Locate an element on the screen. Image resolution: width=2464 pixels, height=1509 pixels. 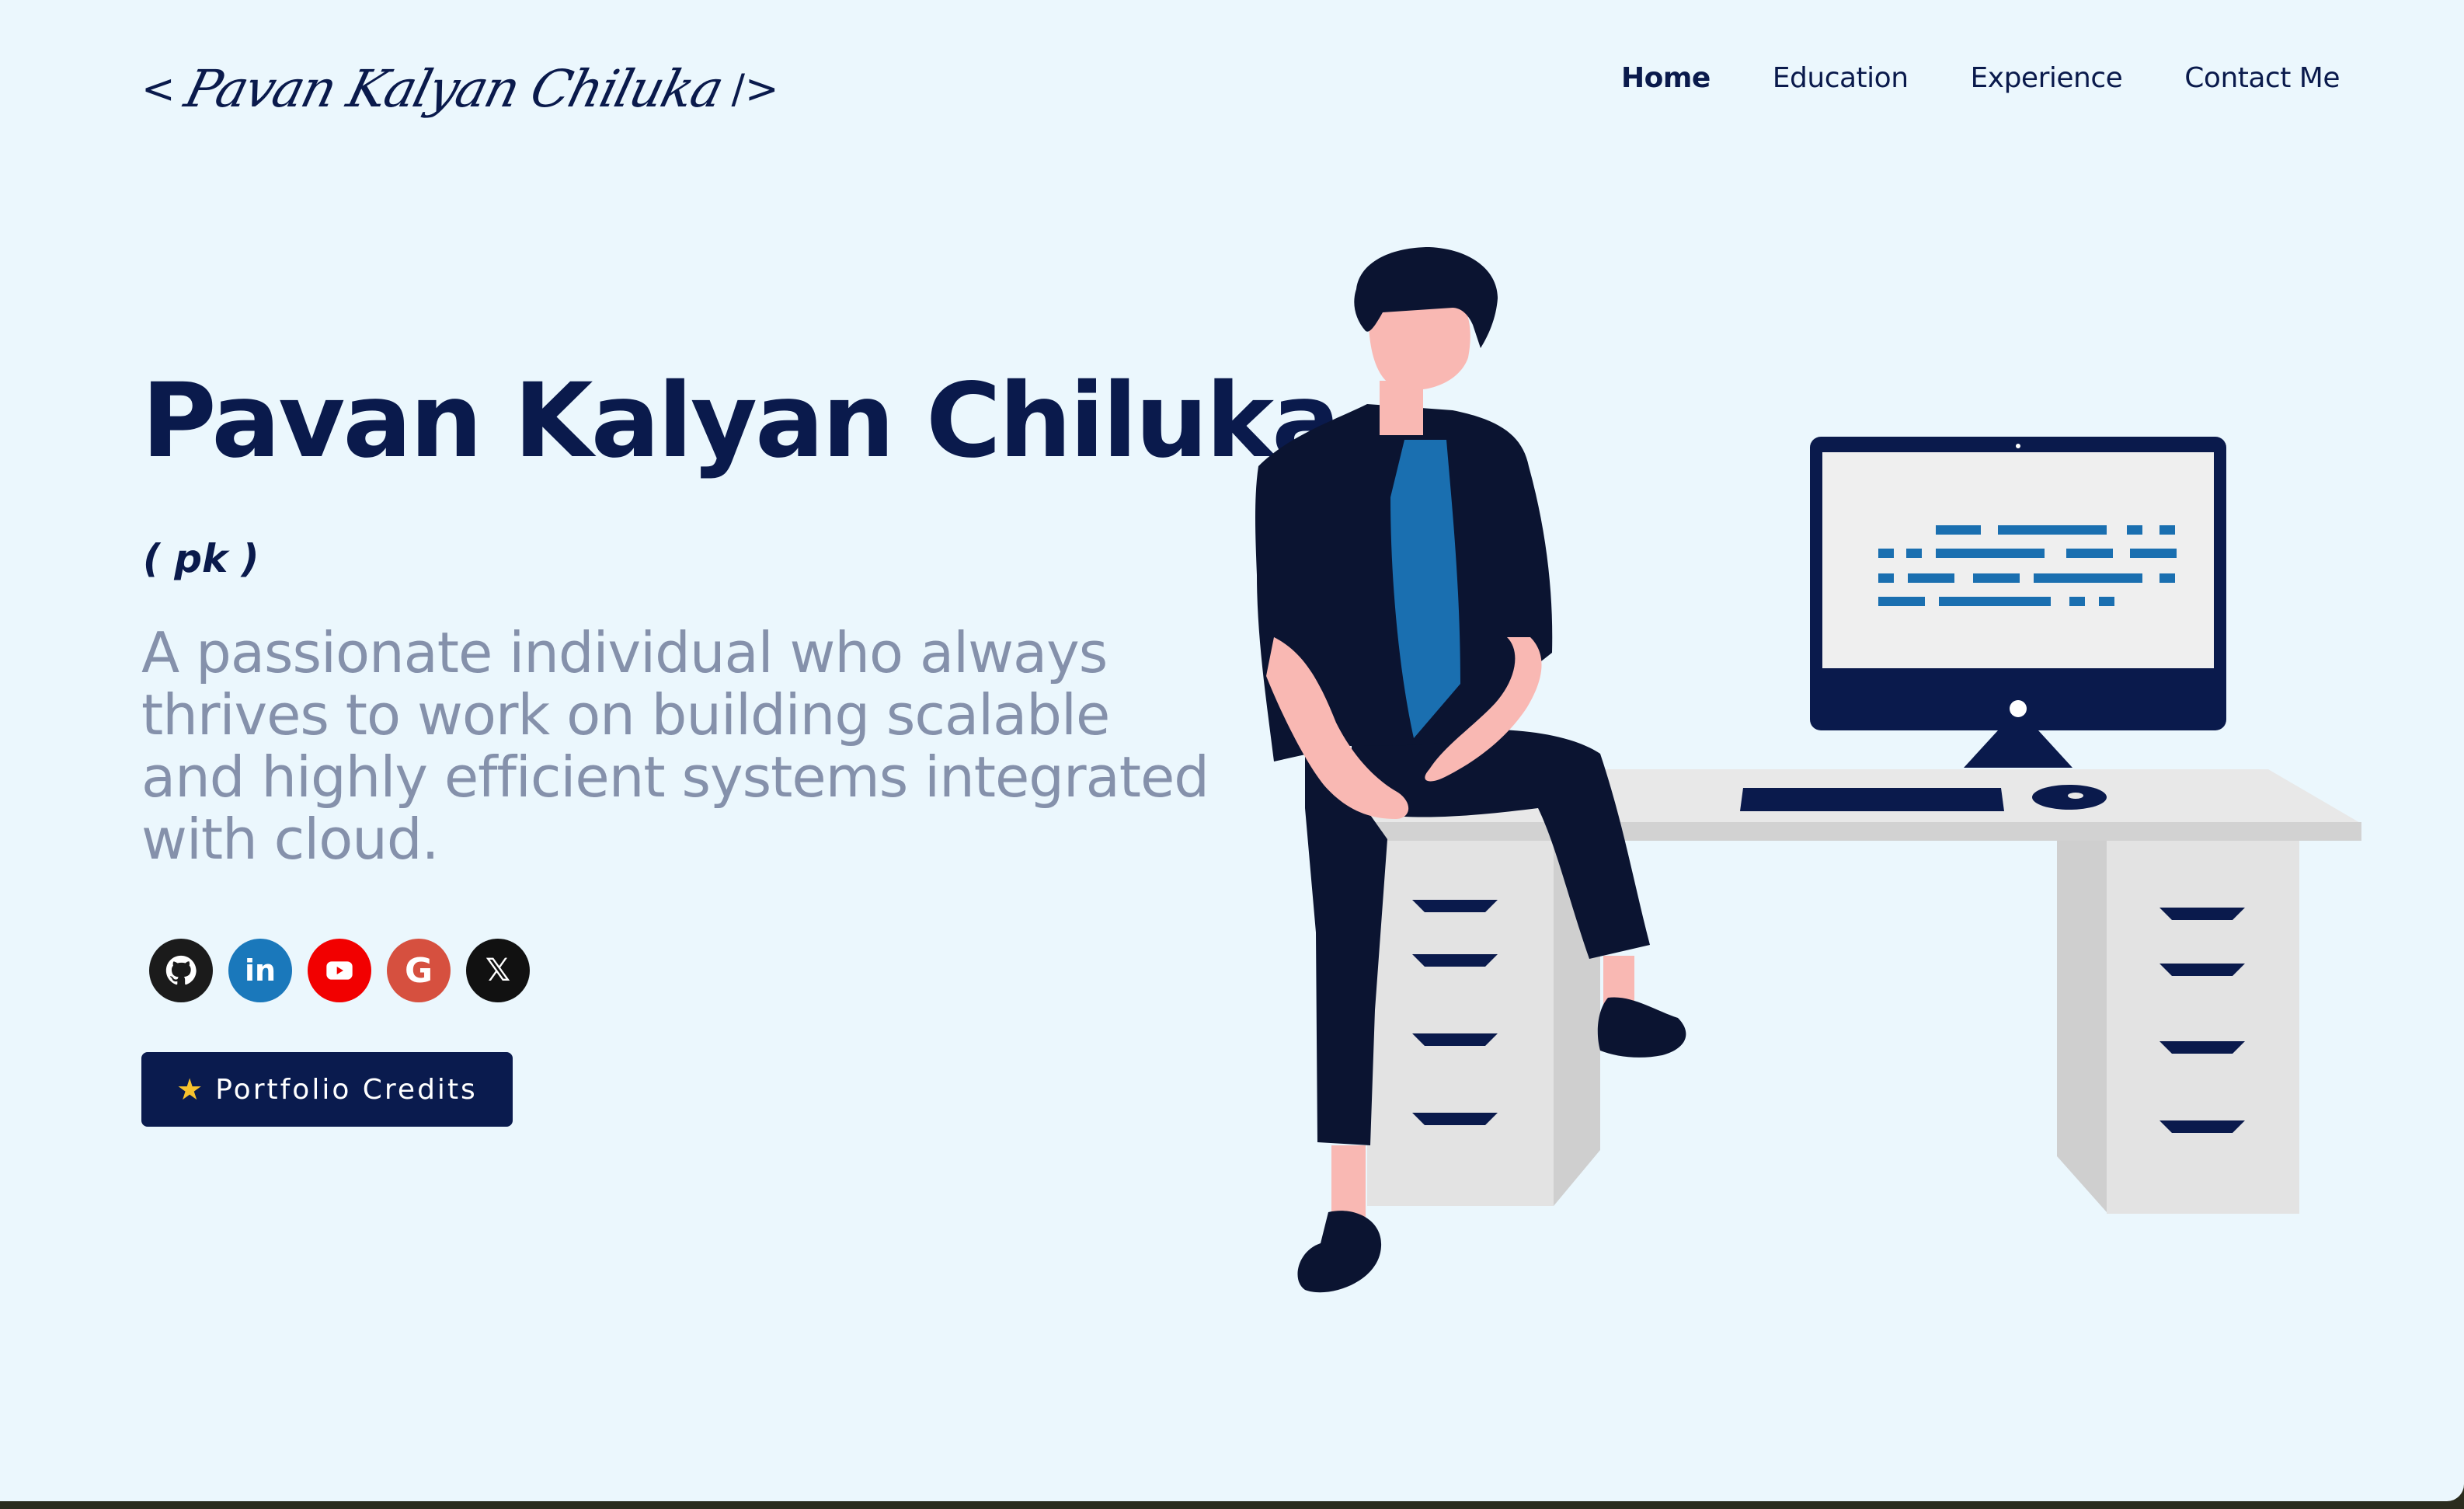
nav-education: Education is located at coordinates (1841, 78).